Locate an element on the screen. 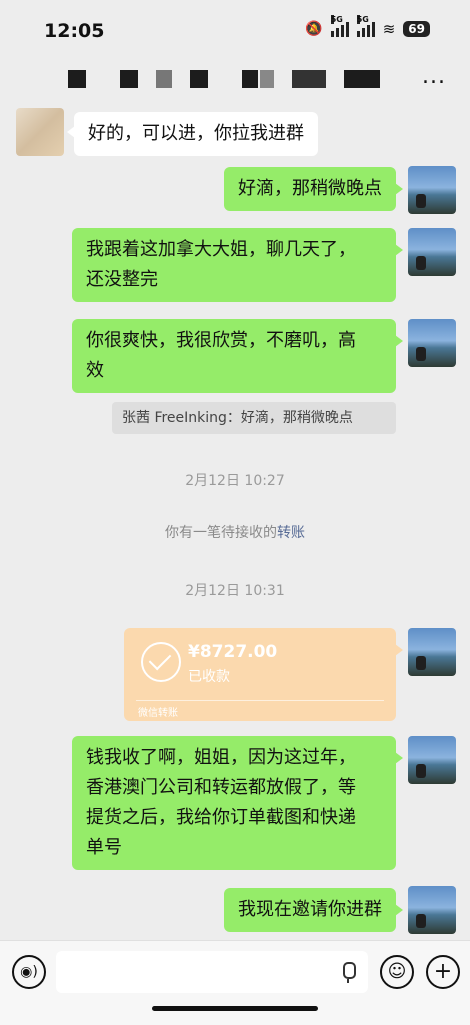 The height and width of the screenshot is (1025, 470). voice-icon: ◉) is located at coordinates (29, 972).